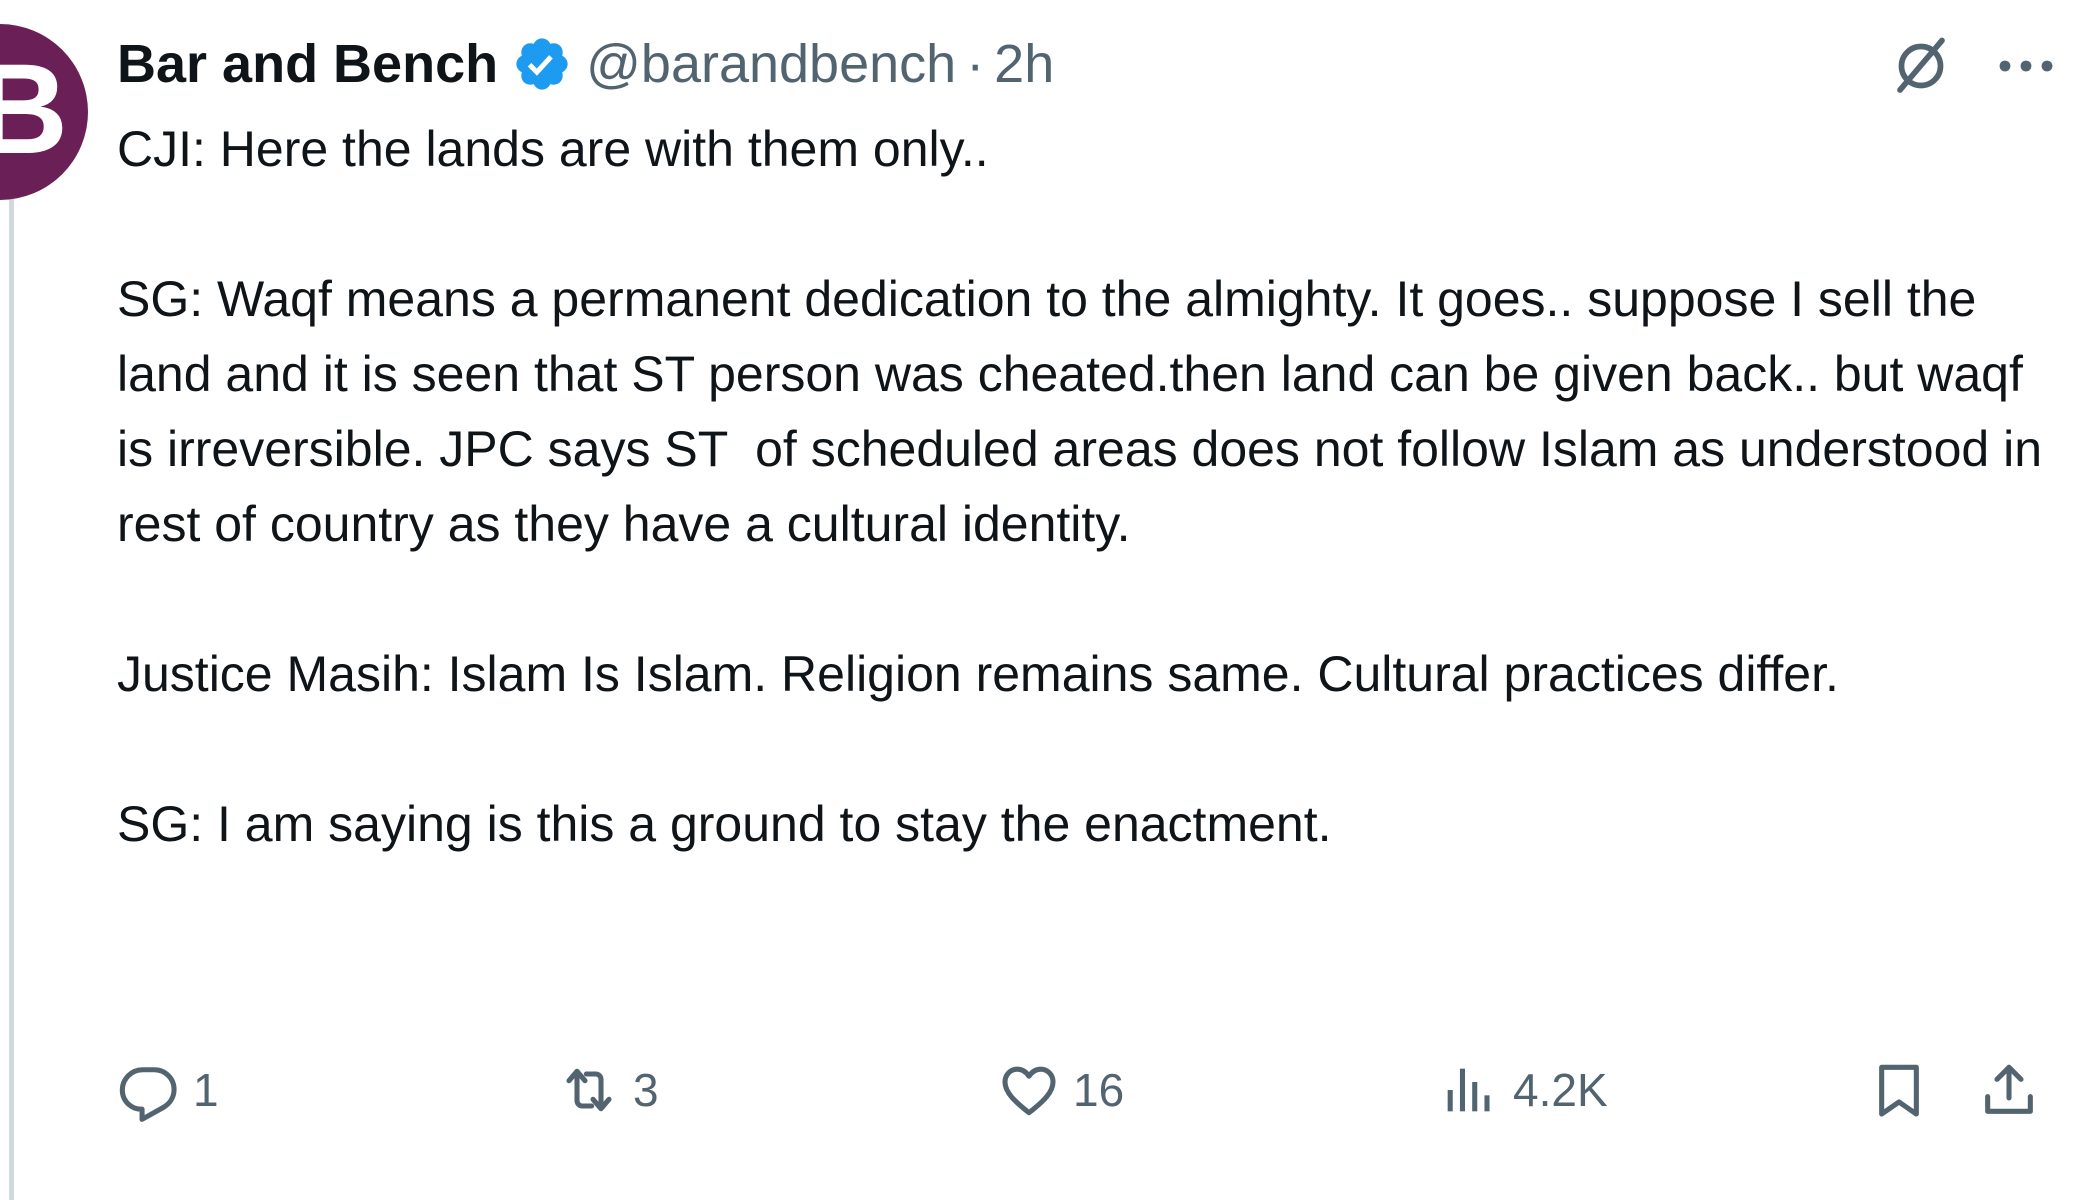 This screenshot has height=1200, width=2100. I want to click on avatar: B, so click(44, 112).